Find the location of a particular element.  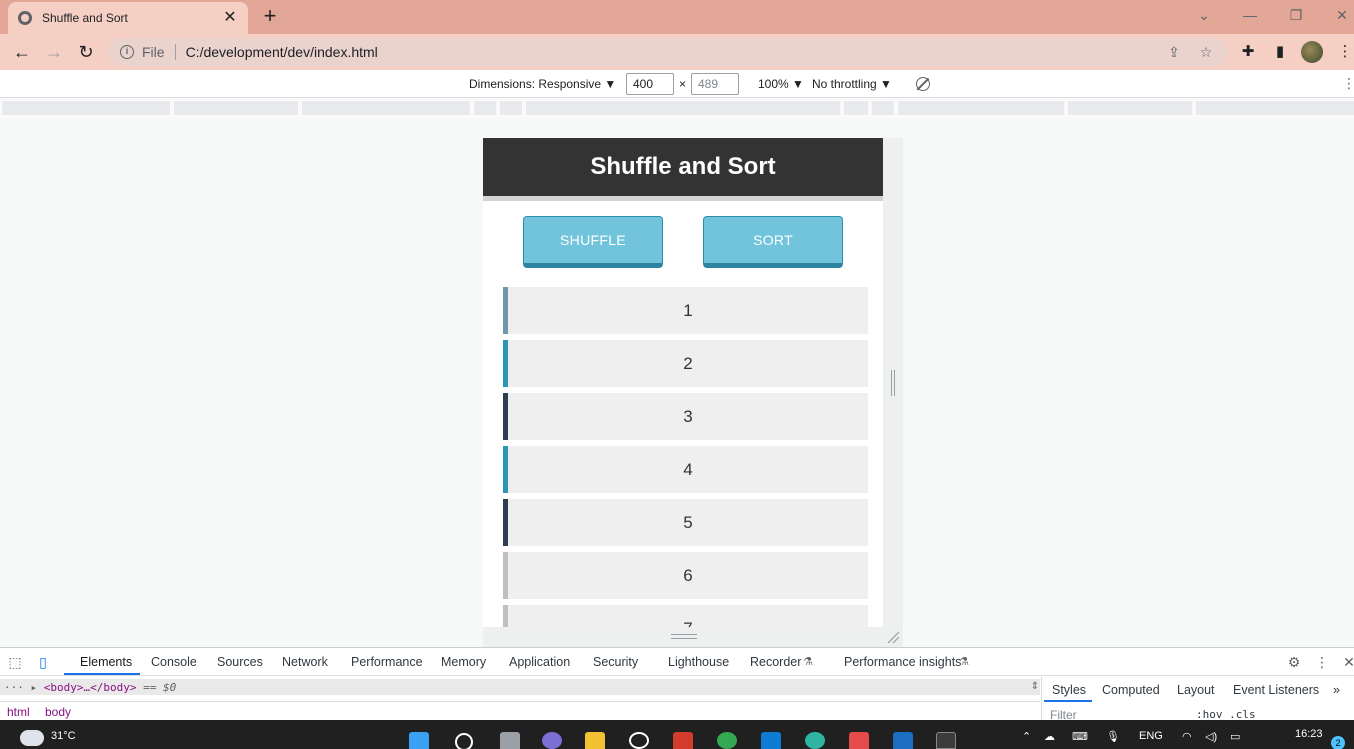

address-bar: i File C:/development/dev/index.html ⇪ ☆ is located at coordinates (668, 52).